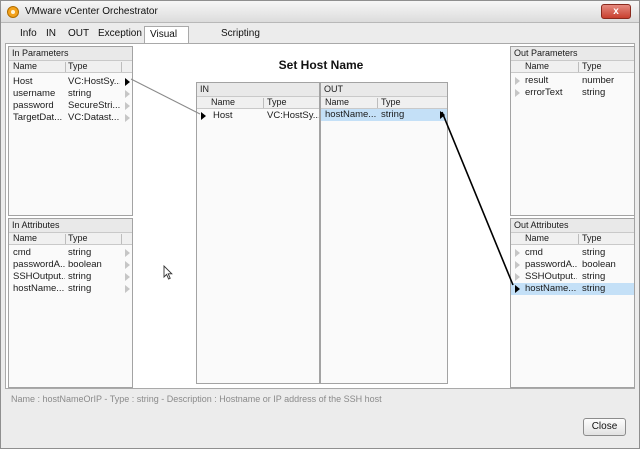 The height and width of the screenshot is (450, 640). I want to click on tab-scripting: Scripting, so click(240, 34).